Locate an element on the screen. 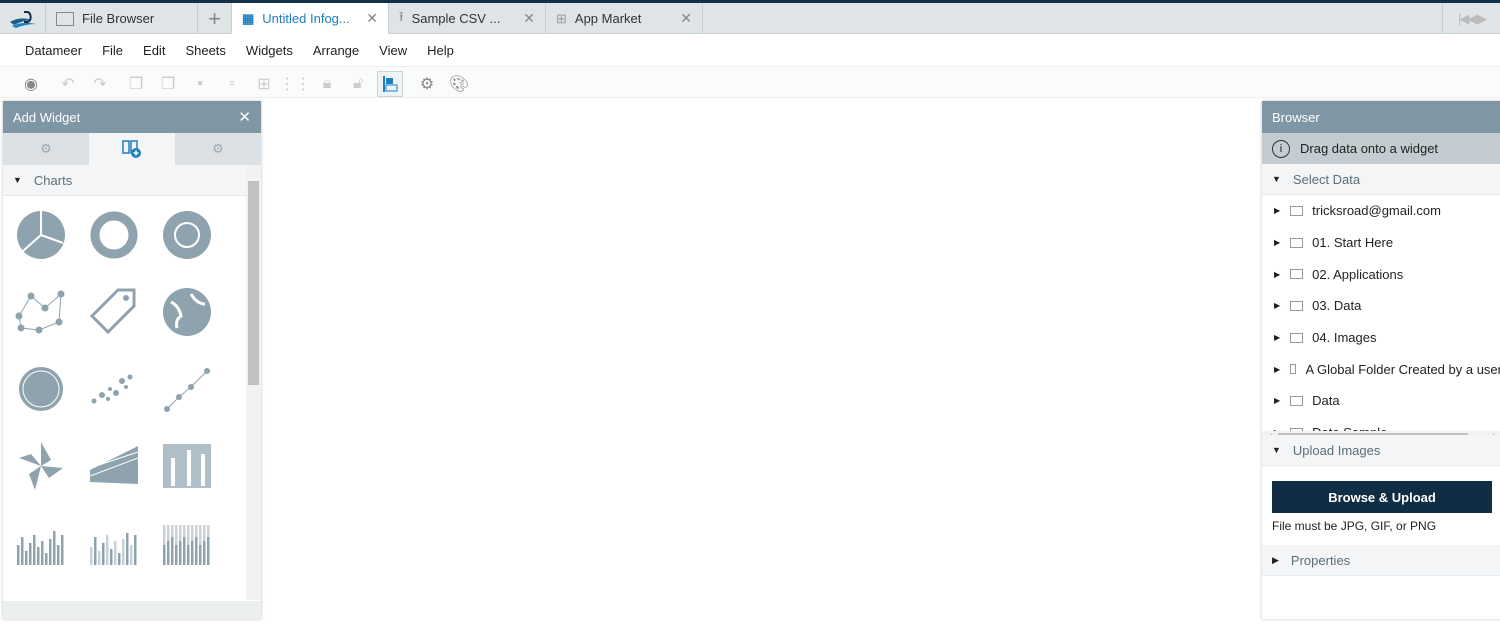  menu-help: Help is located at coordinates (440, 50).